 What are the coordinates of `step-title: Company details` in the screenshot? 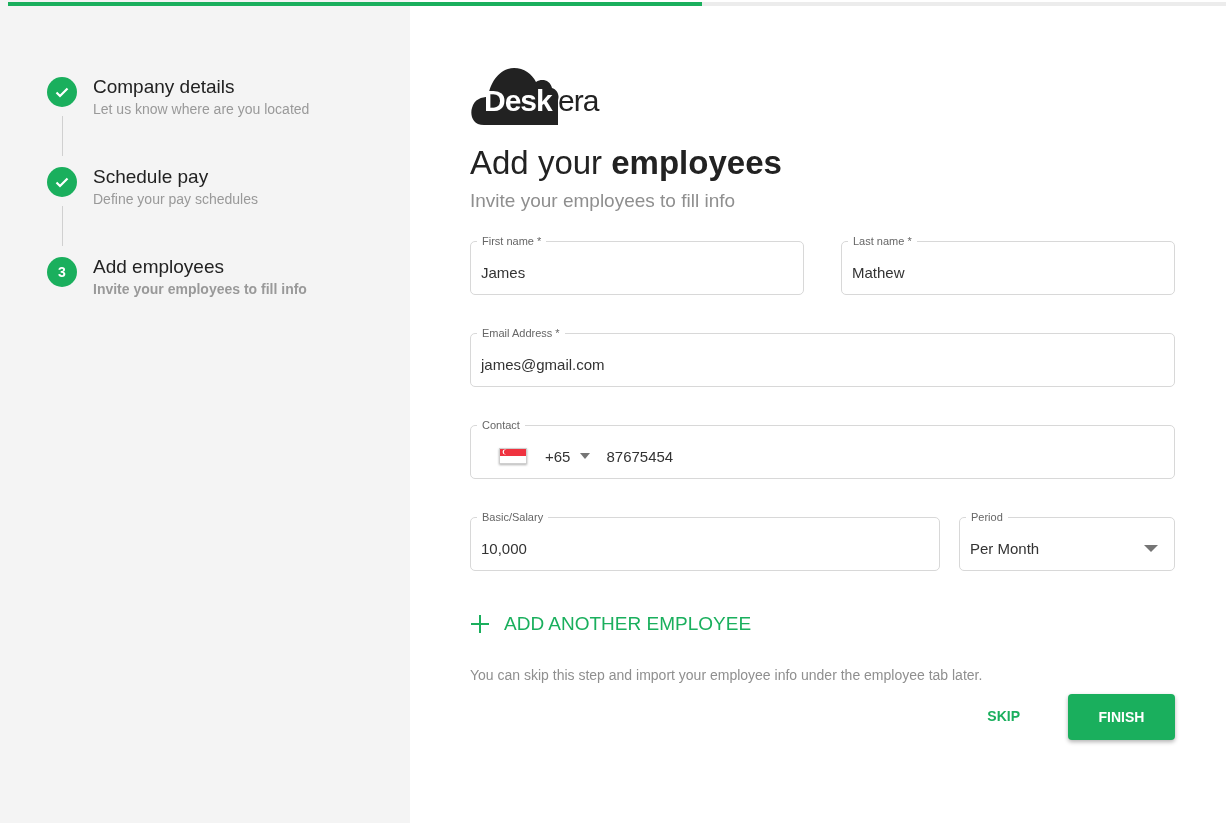 It's located at (164, 87).